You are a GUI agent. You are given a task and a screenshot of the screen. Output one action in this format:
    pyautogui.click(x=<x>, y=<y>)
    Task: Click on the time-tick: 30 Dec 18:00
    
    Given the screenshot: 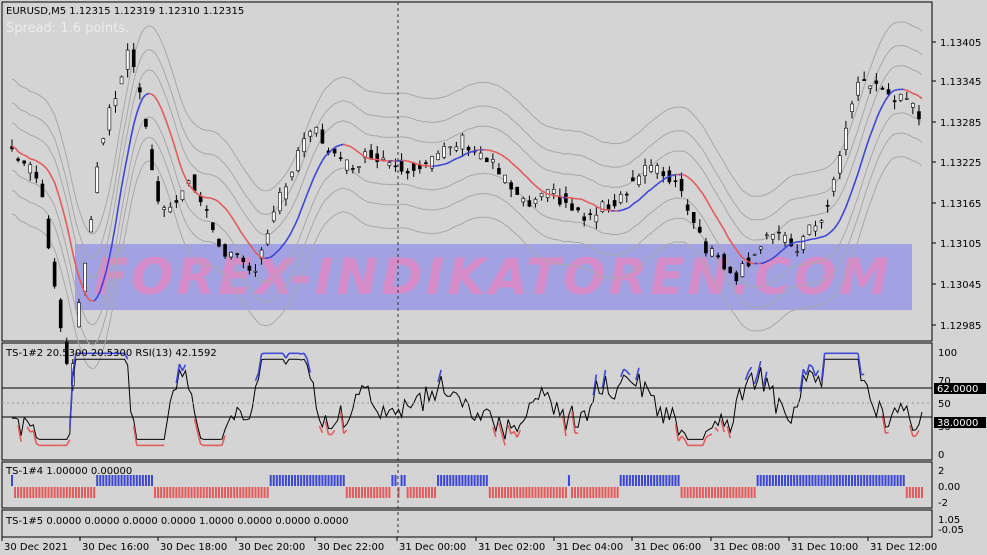 What is the action you would take?
    pyautogui.click(x=193, y=547)
    